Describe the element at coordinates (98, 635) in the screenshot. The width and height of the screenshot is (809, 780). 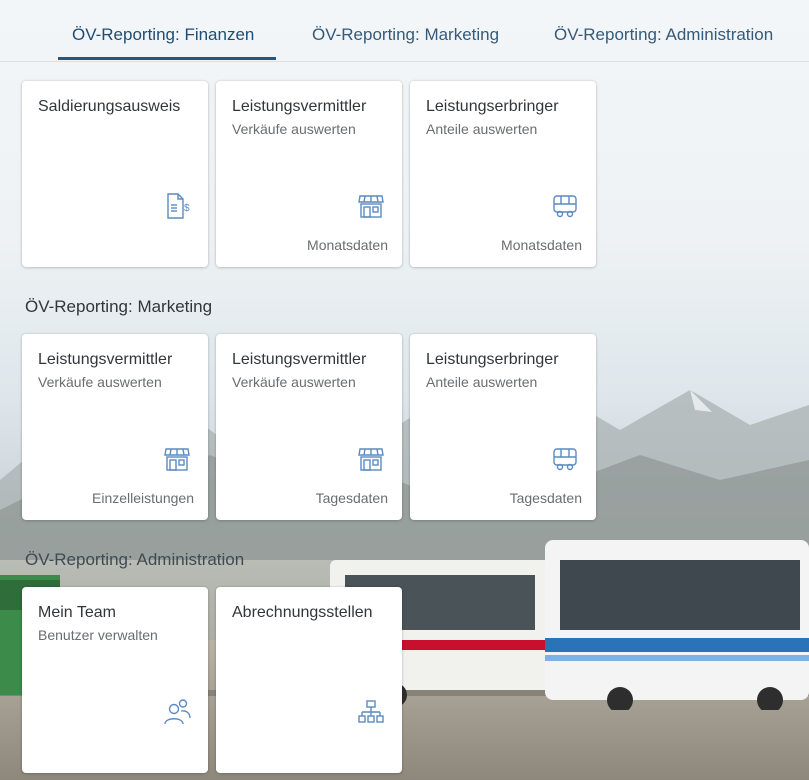
I see `tile-subtitle: Benutzer verwalten` at that location.